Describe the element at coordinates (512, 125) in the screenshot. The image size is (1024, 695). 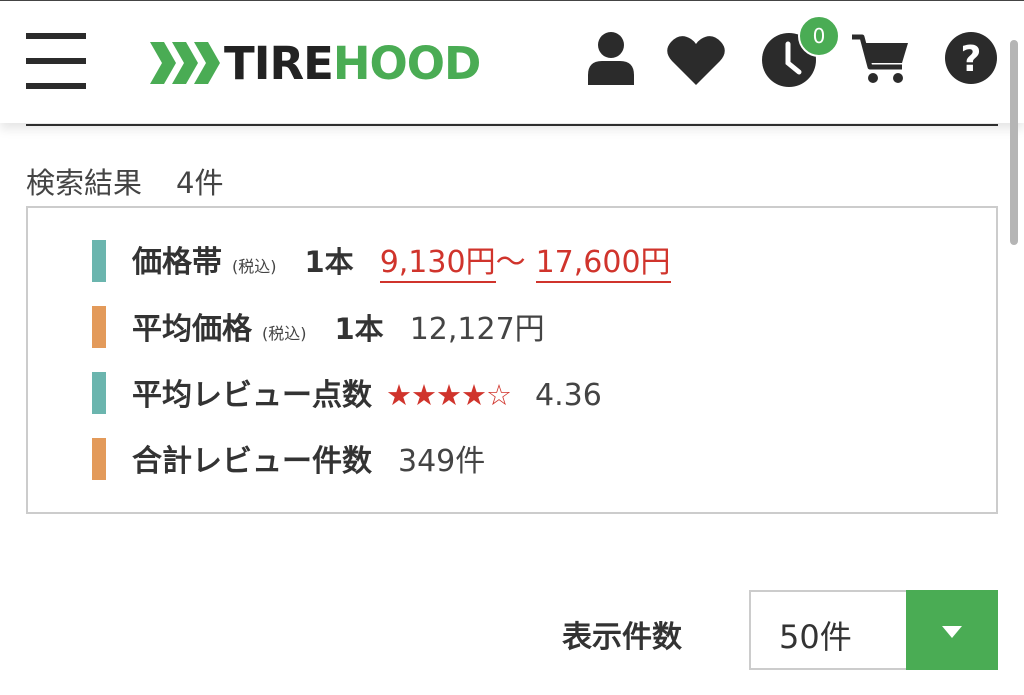
I see `header-divider` at that location.